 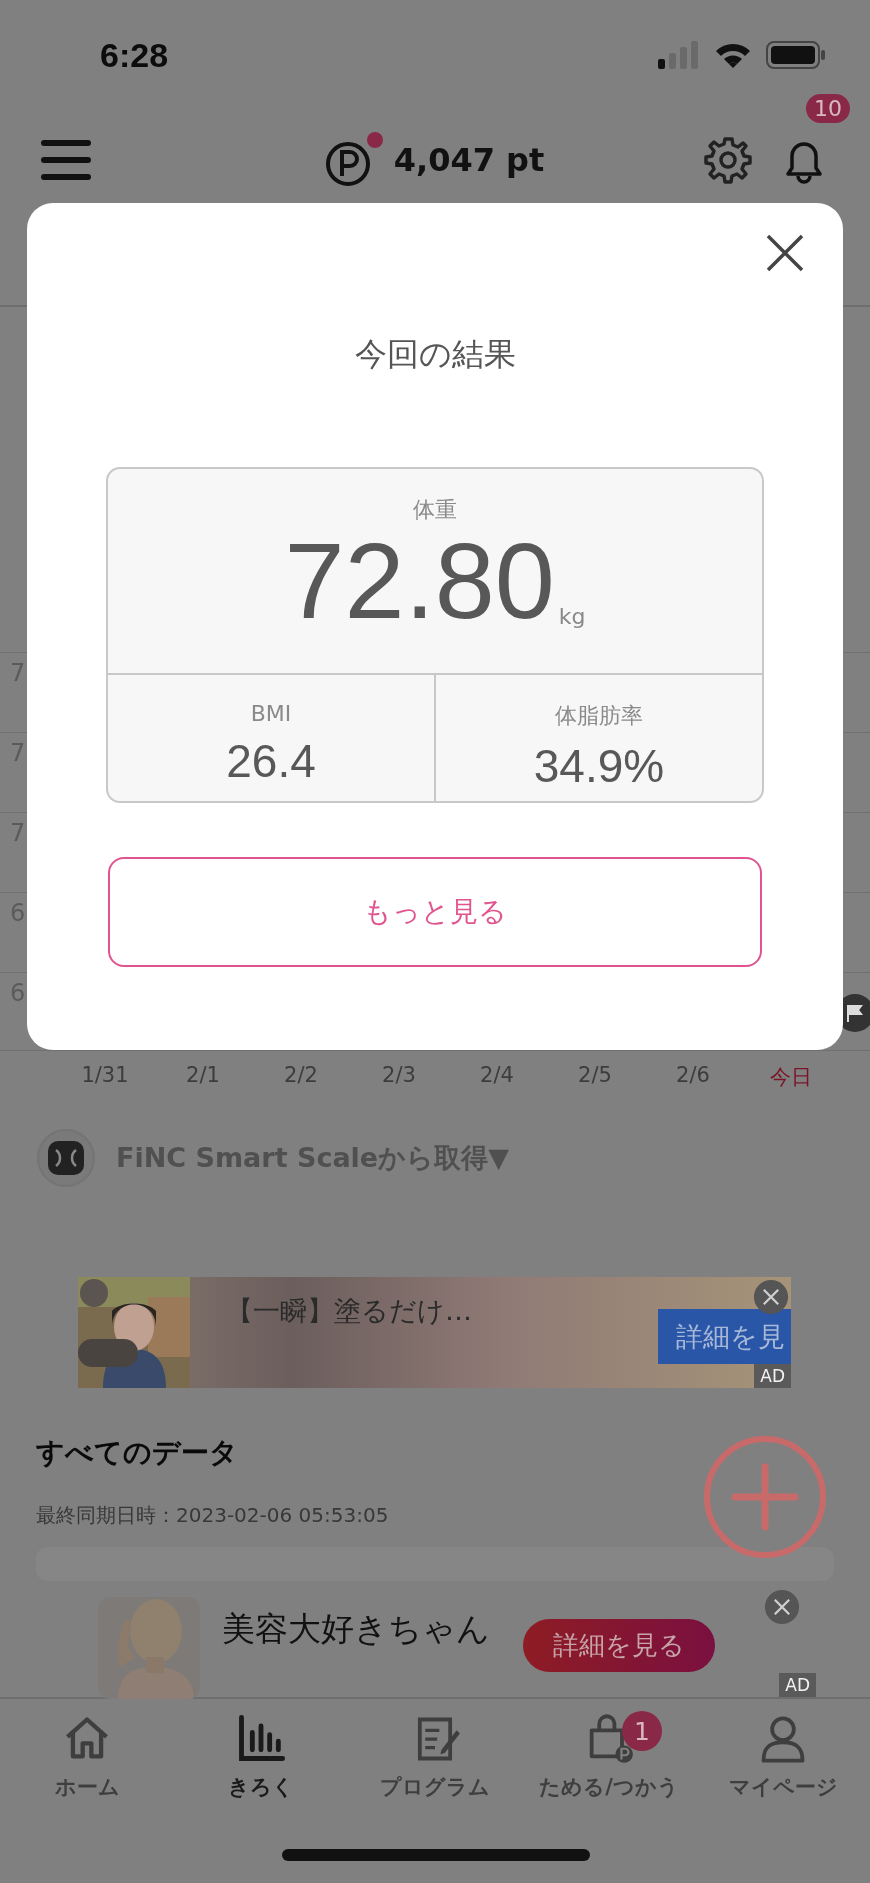 I want to click on nav-tab: ためる/つかう 1, so click(x=609, y=1757).